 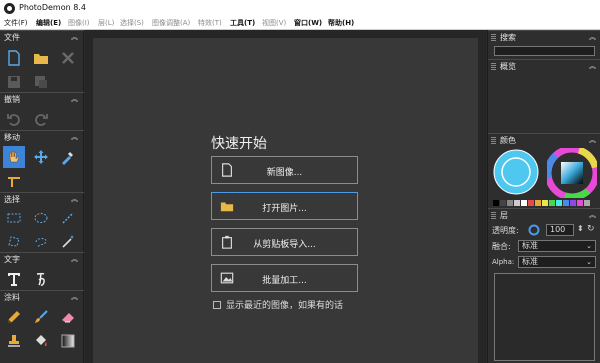 I want to click on menu-select: 选择(S), so click(x=132, y=23).